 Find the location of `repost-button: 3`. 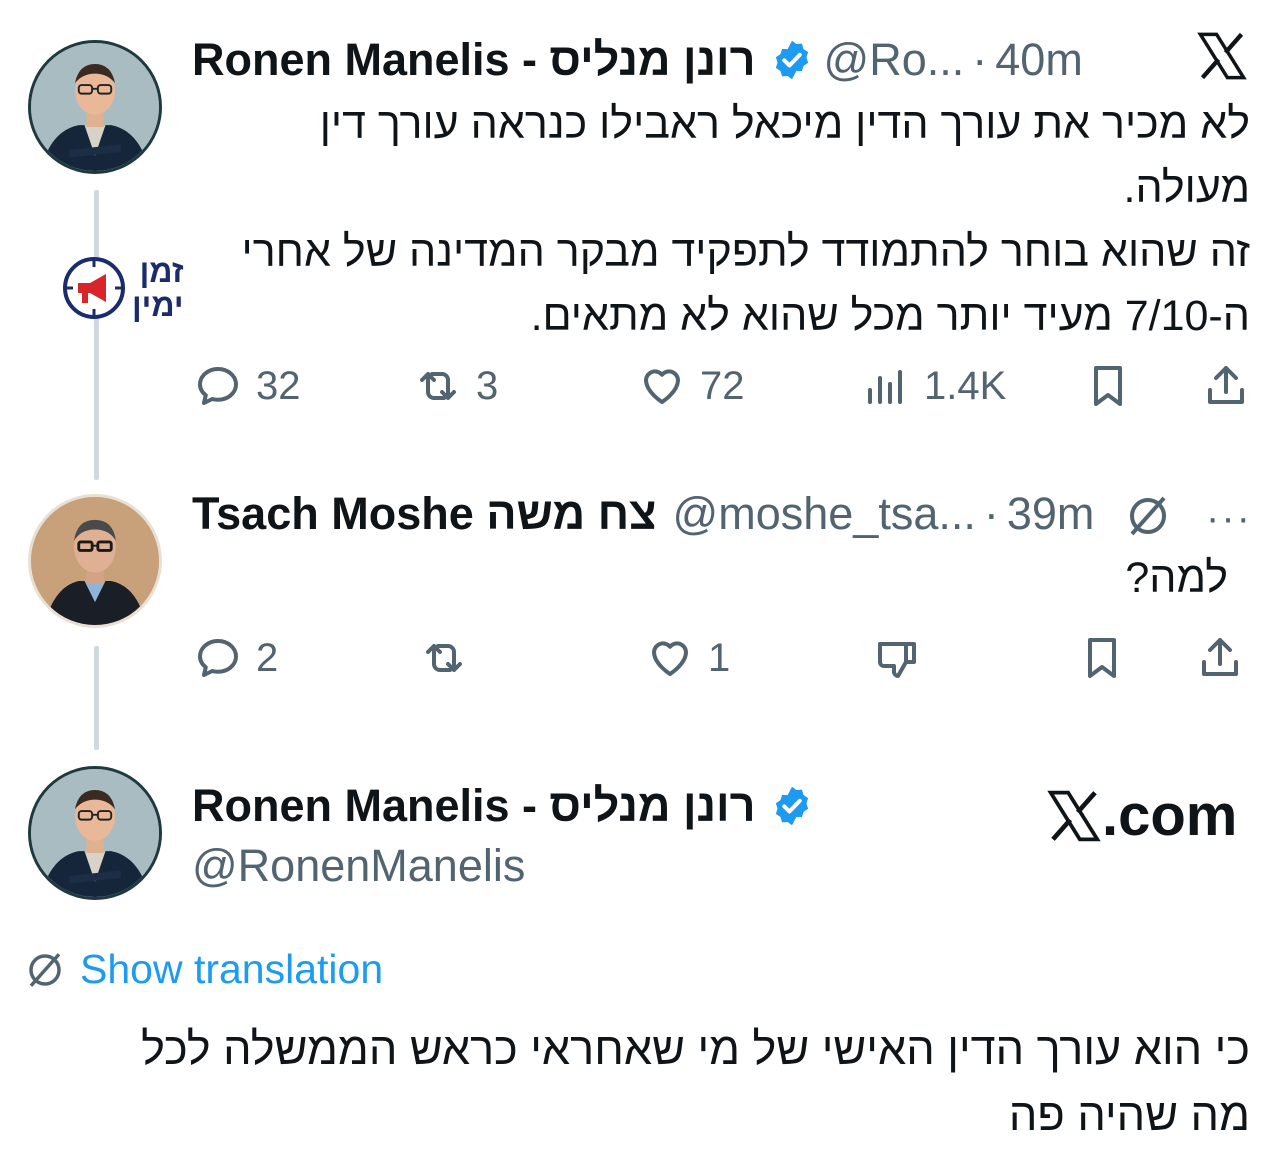

repost-button: 3 is located at coordinates (456, 386).